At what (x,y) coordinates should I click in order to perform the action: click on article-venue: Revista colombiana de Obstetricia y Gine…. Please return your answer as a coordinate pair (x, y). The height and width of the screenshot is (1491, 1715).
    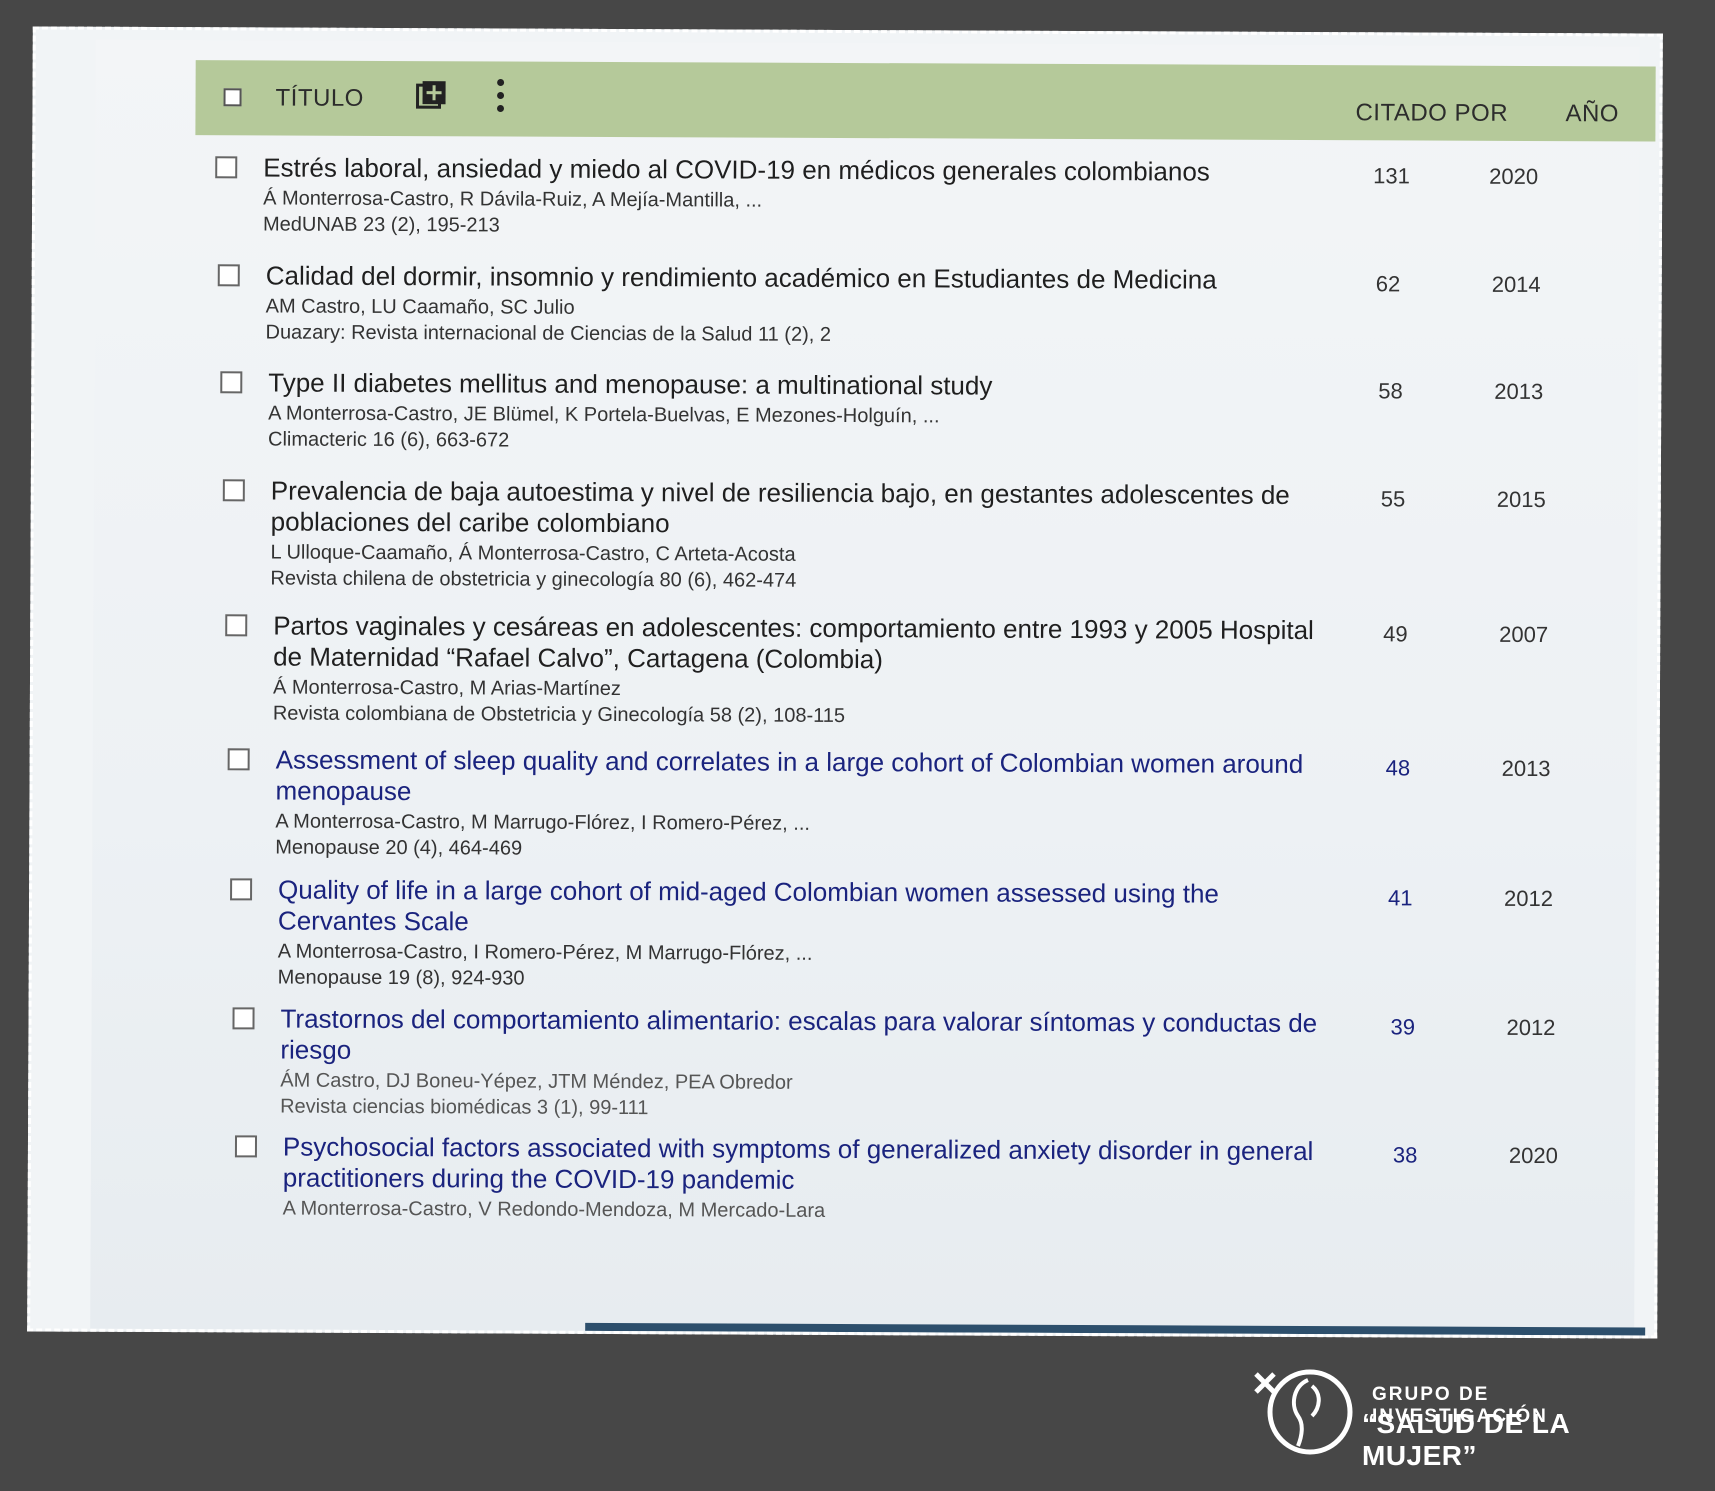
    Looking at the image, I should click on (559, 715).